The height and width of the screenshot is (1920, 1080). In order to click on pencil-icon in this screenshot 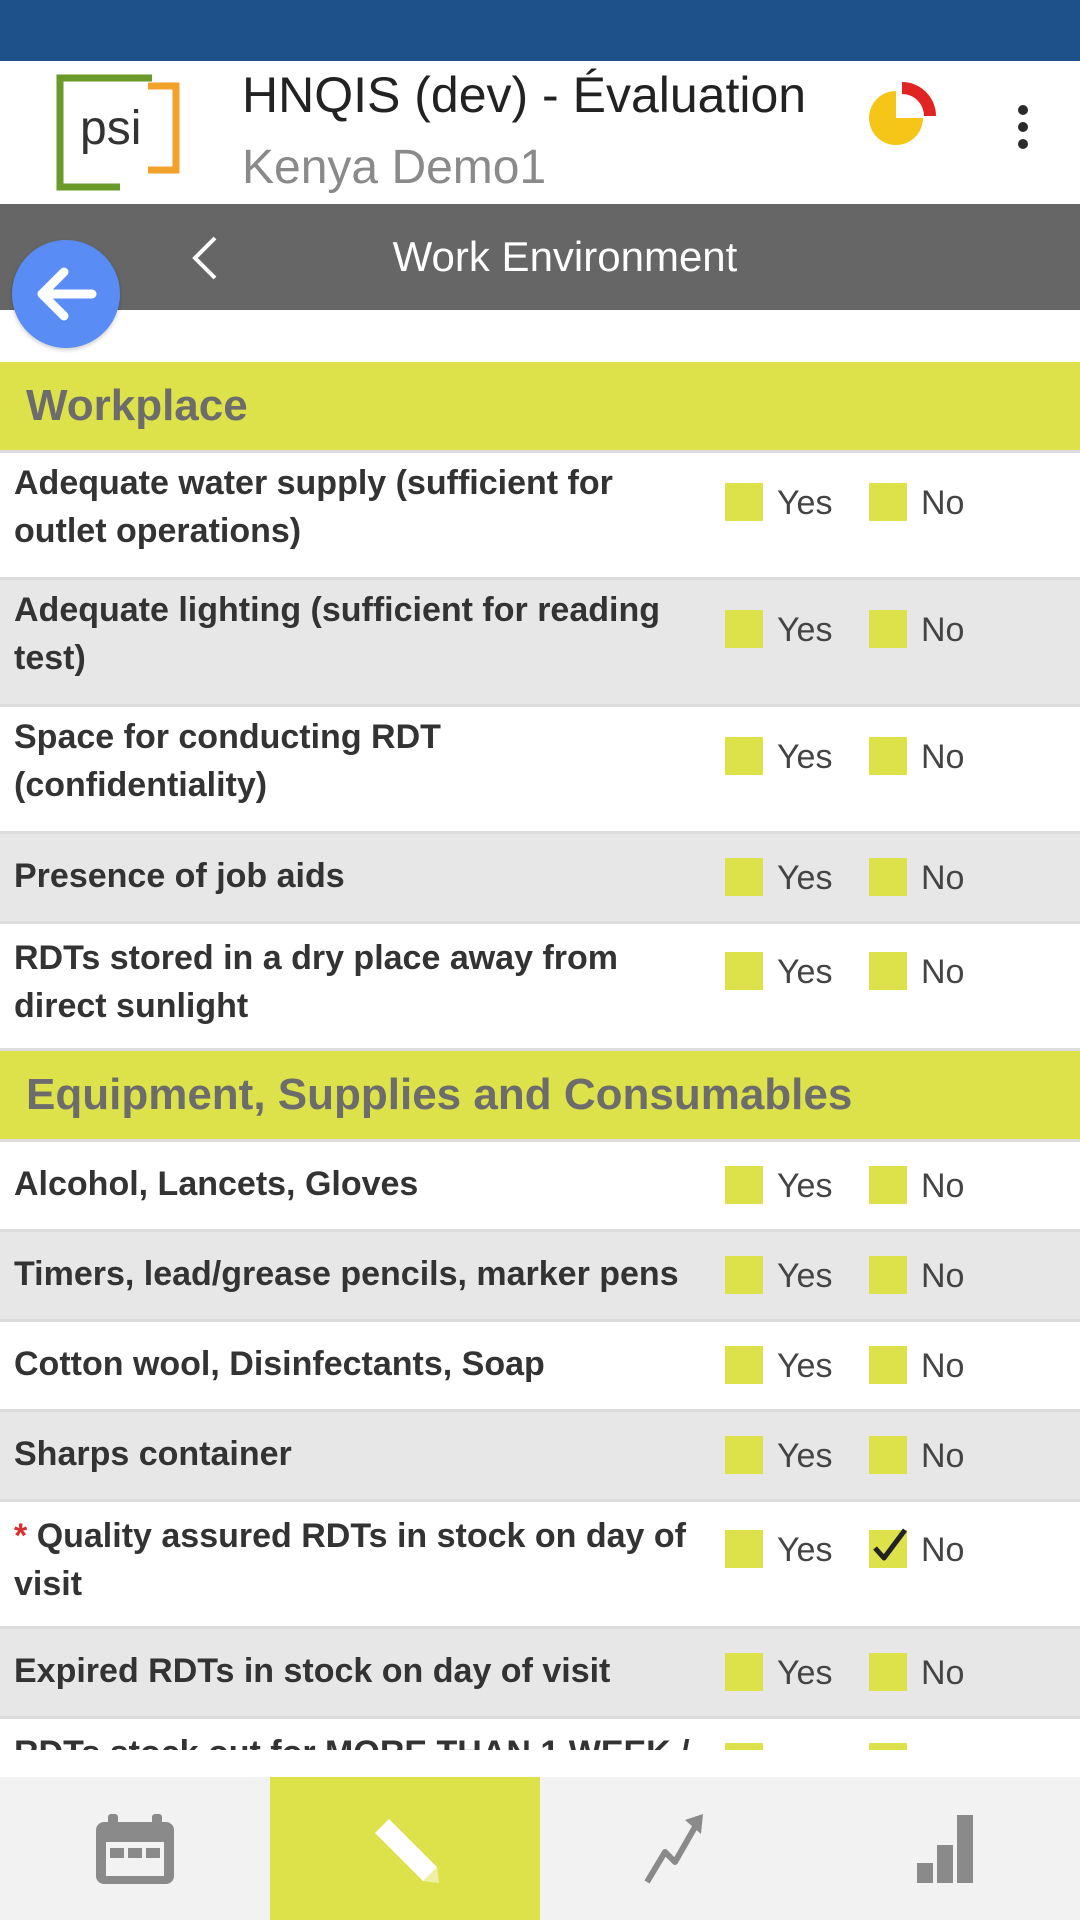, I will do `click(407, 1850)`.